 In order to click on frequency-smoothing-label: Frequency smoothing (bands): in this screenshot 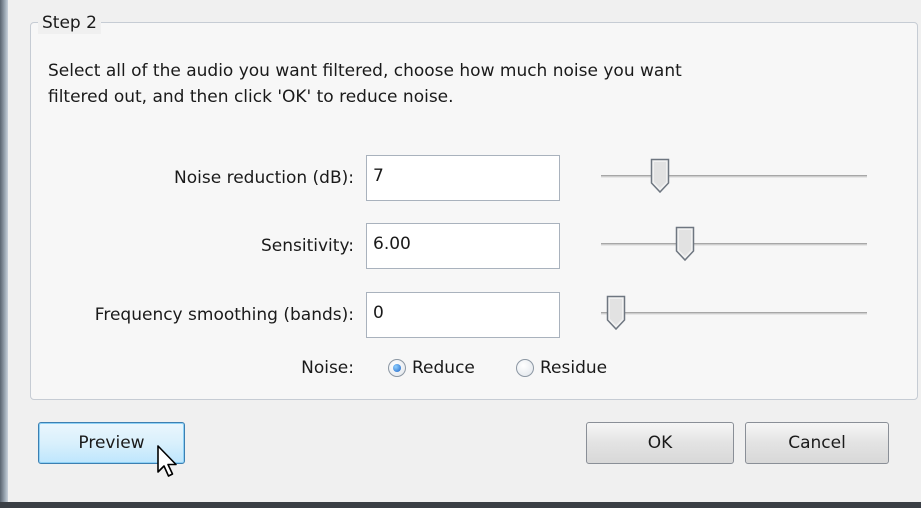, I will do `click(224, 315)`.